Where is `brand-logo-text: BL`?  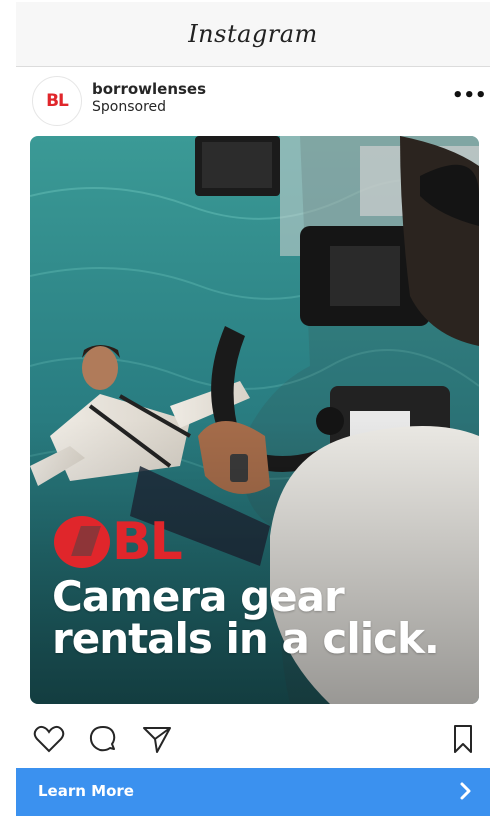 brand-logo-text: BL is located at coordinates (147, 542).